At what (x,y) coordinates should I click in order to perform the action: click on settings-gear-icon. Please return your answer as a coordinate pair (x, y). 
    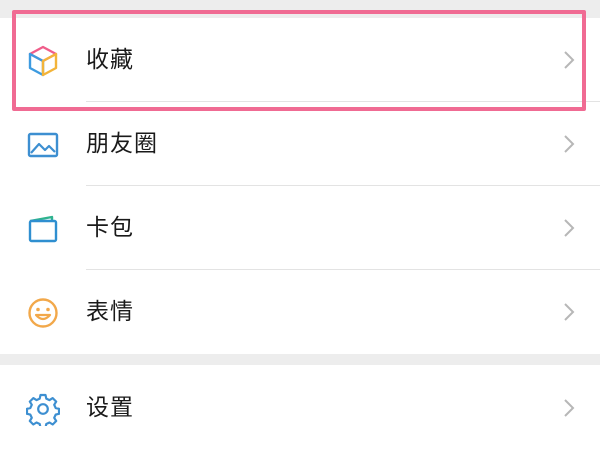
    Looking at the image, I should click on (43, 409).